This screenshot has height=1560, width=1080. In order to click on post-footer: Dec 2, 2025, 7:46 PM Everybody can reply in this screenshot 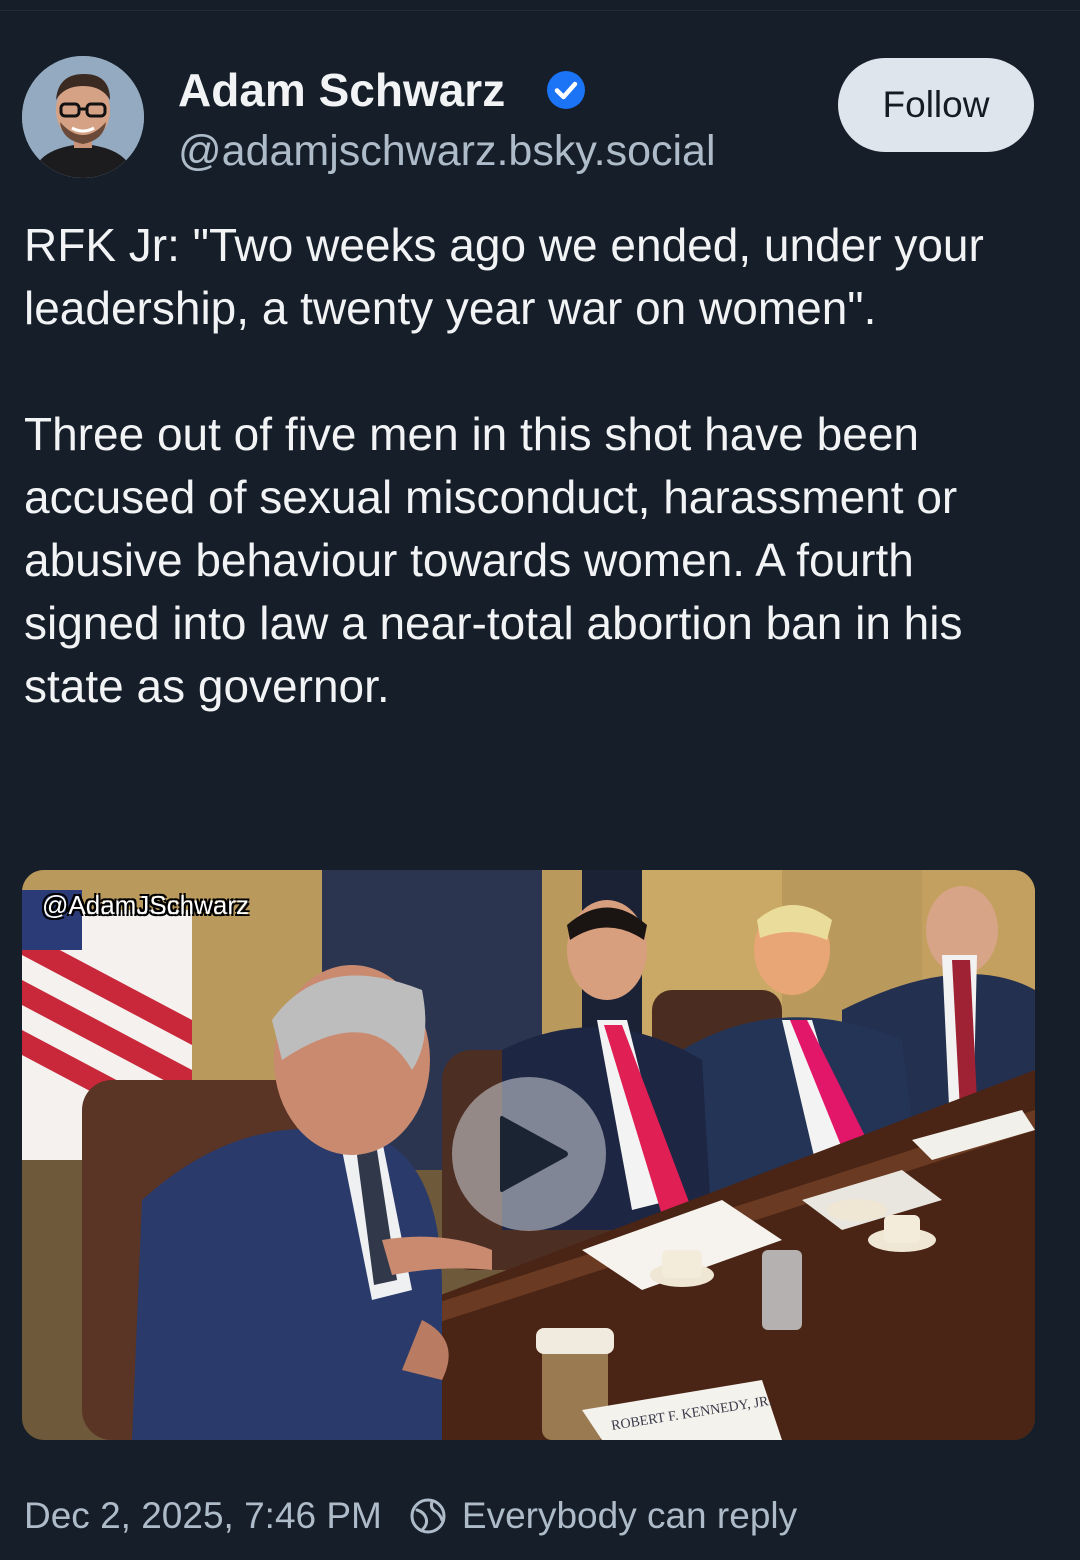, I will do `click(410, 1516)`.